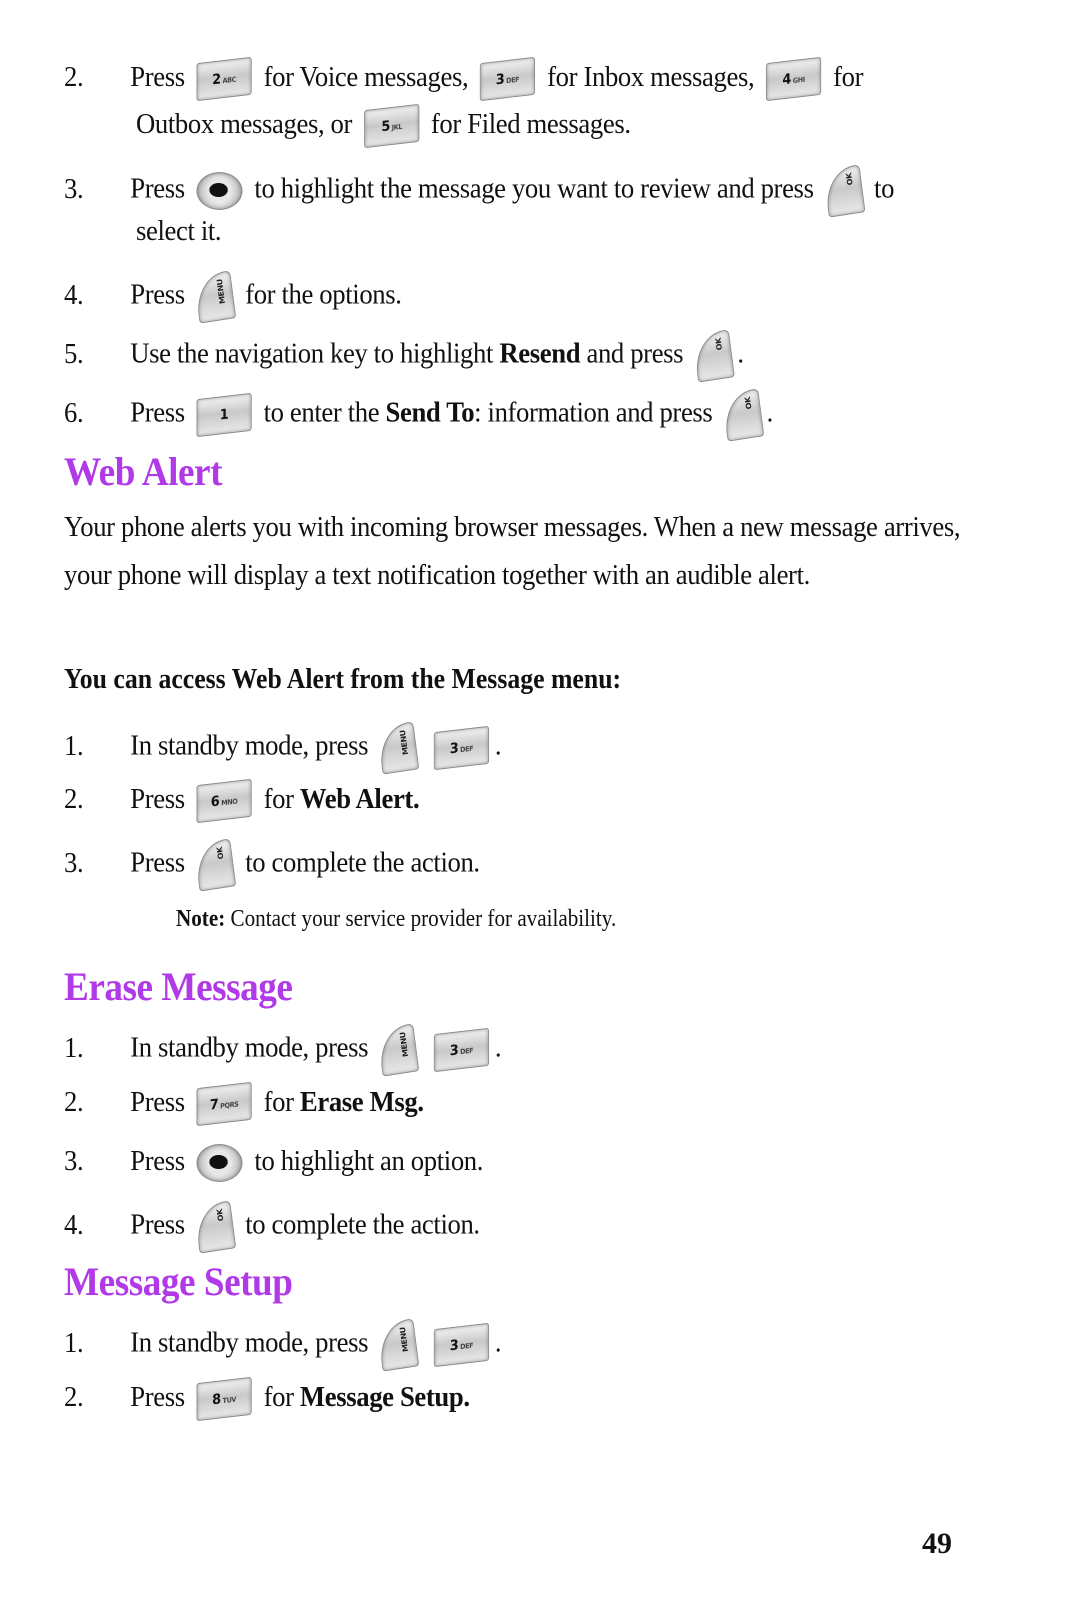 The width and height of the screenshot is (1080, 1622). I want to click on erase-step-1: 1. In standby mode, press MENU 3 DEF., so click(283, 1050).